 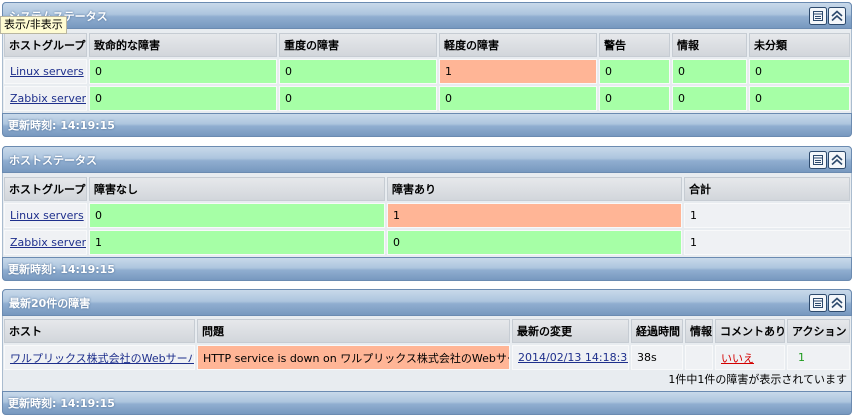 I want to click on table-header: ホスト 問題 最新の変更 経過時間 情報 コメントあり アクション, so click(x=427, y=331).